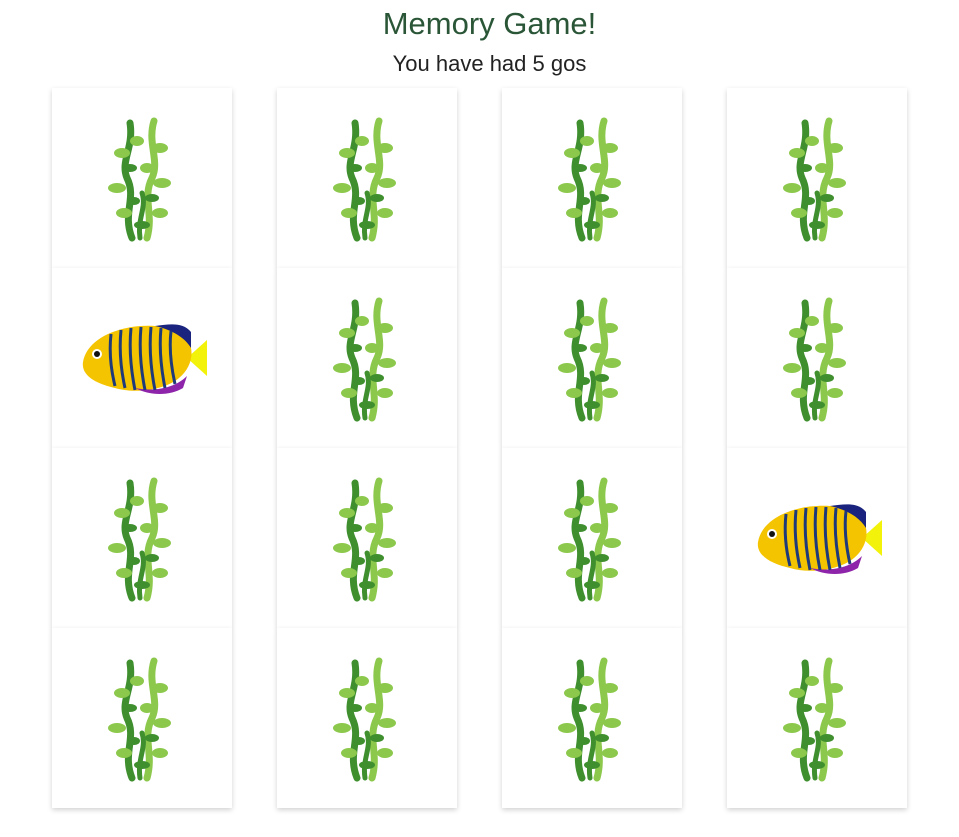 The image size is (959, 837). Describe the element at coordinates (489, 23) in the screenshot. I see `page-title: Memory Game!` at that location.